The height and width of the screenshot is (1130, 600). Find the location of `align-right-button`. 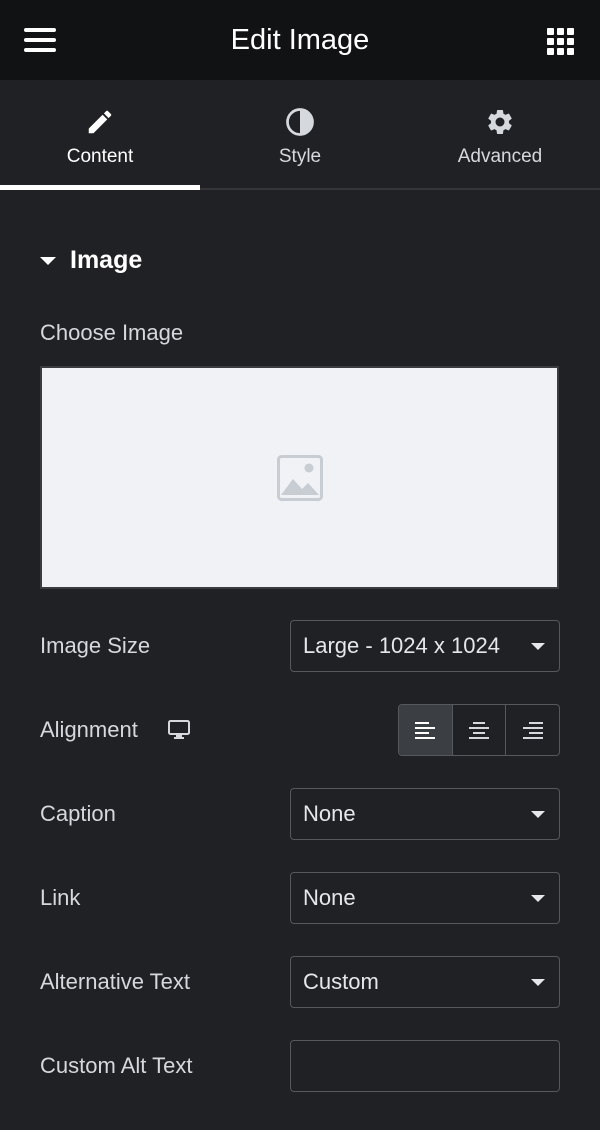

align-right-button is located at coordinates (532, 730).